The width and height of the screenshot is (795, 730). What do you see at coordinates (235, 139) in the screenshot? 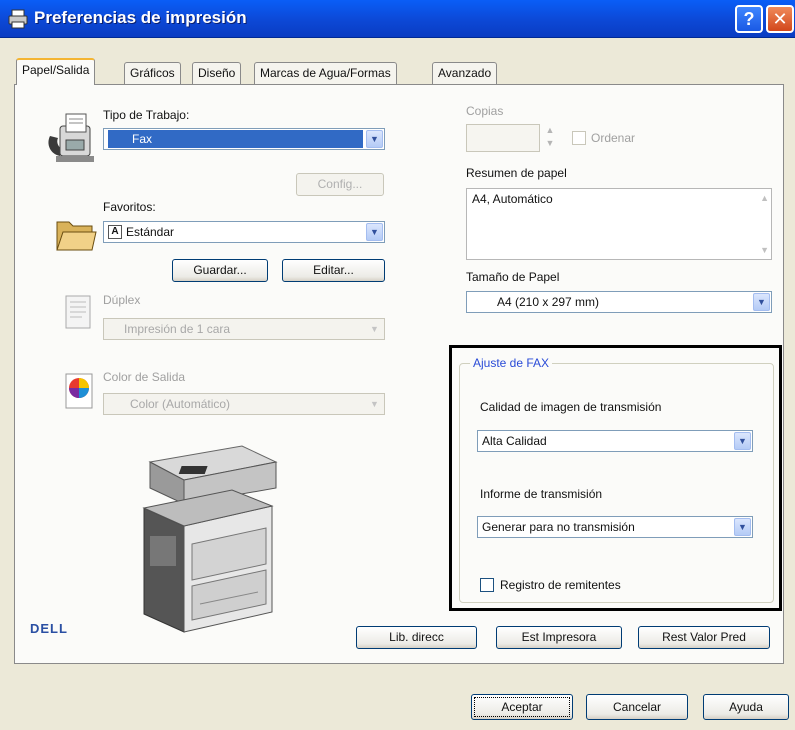
I see `job-type-value: Fax` at bounding box center [235, 139].